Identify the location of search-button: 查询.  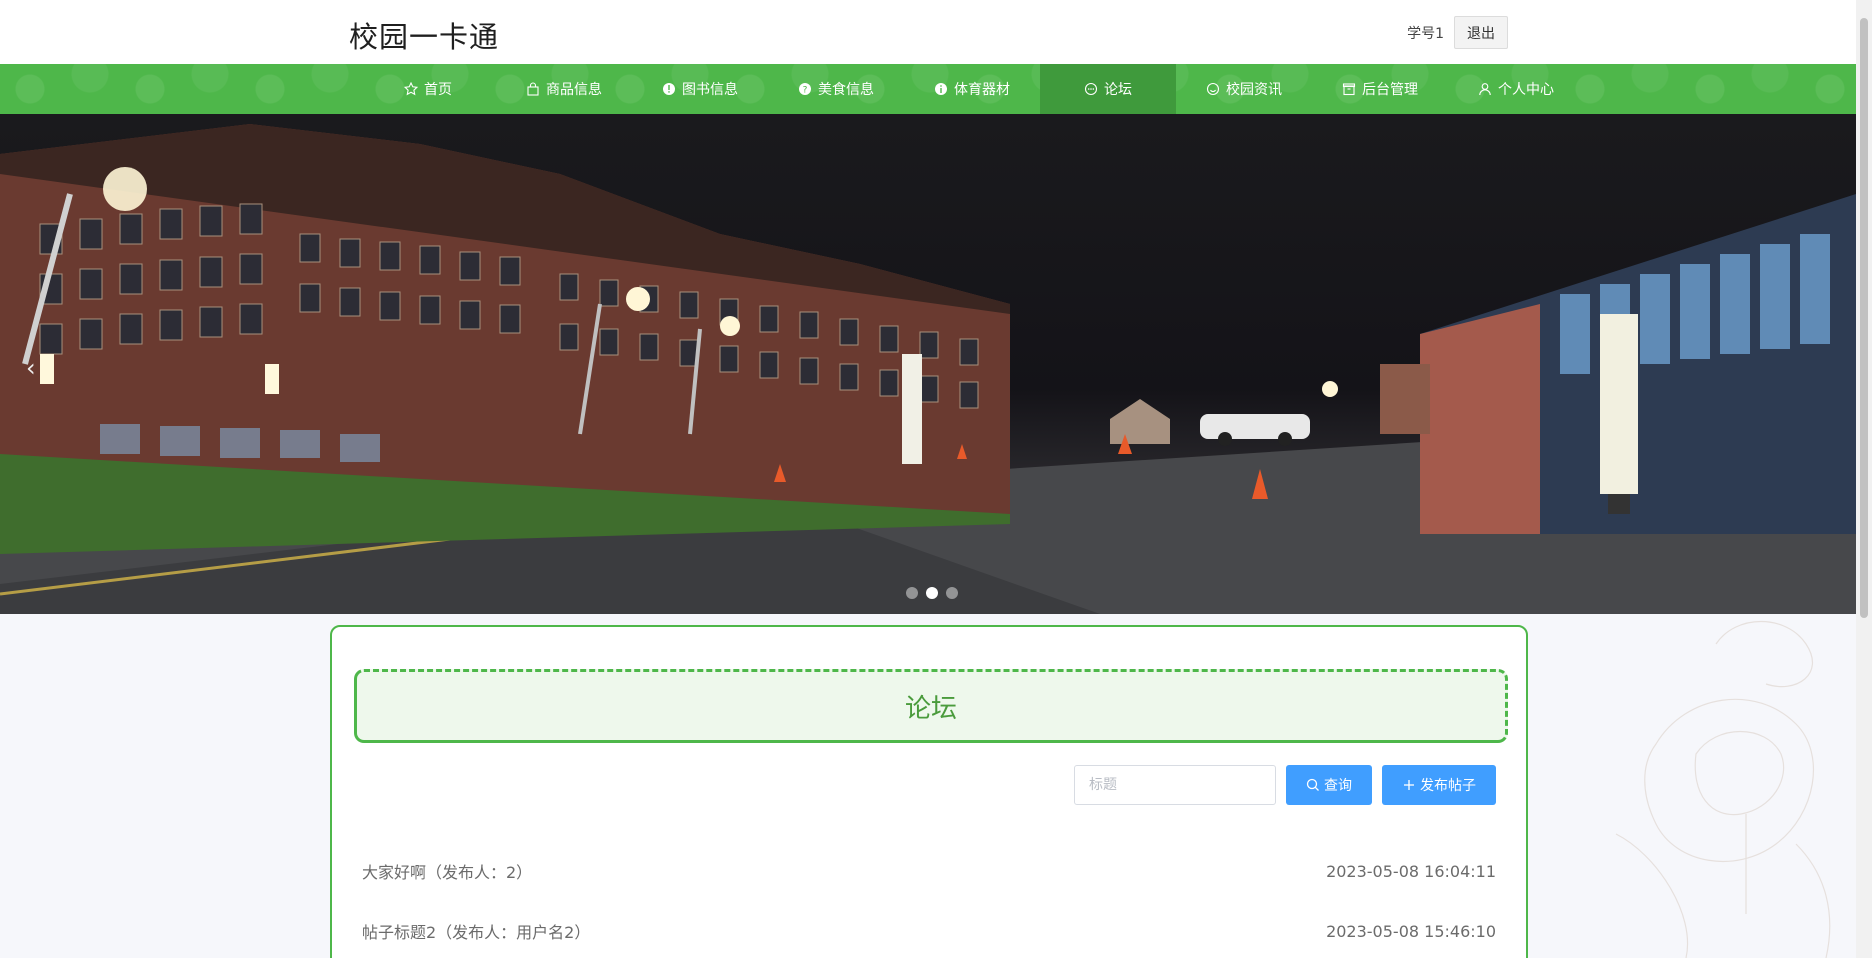
(1329, 785).